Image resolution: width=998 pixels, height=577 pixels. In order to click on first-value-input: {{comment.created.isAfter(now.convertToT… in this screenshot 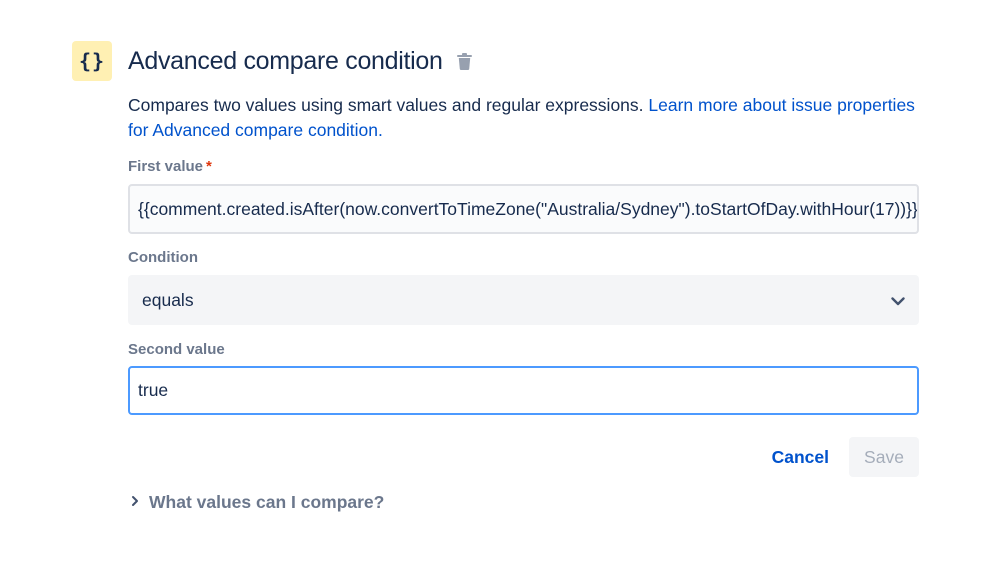, I will do `click(523, 209)`.